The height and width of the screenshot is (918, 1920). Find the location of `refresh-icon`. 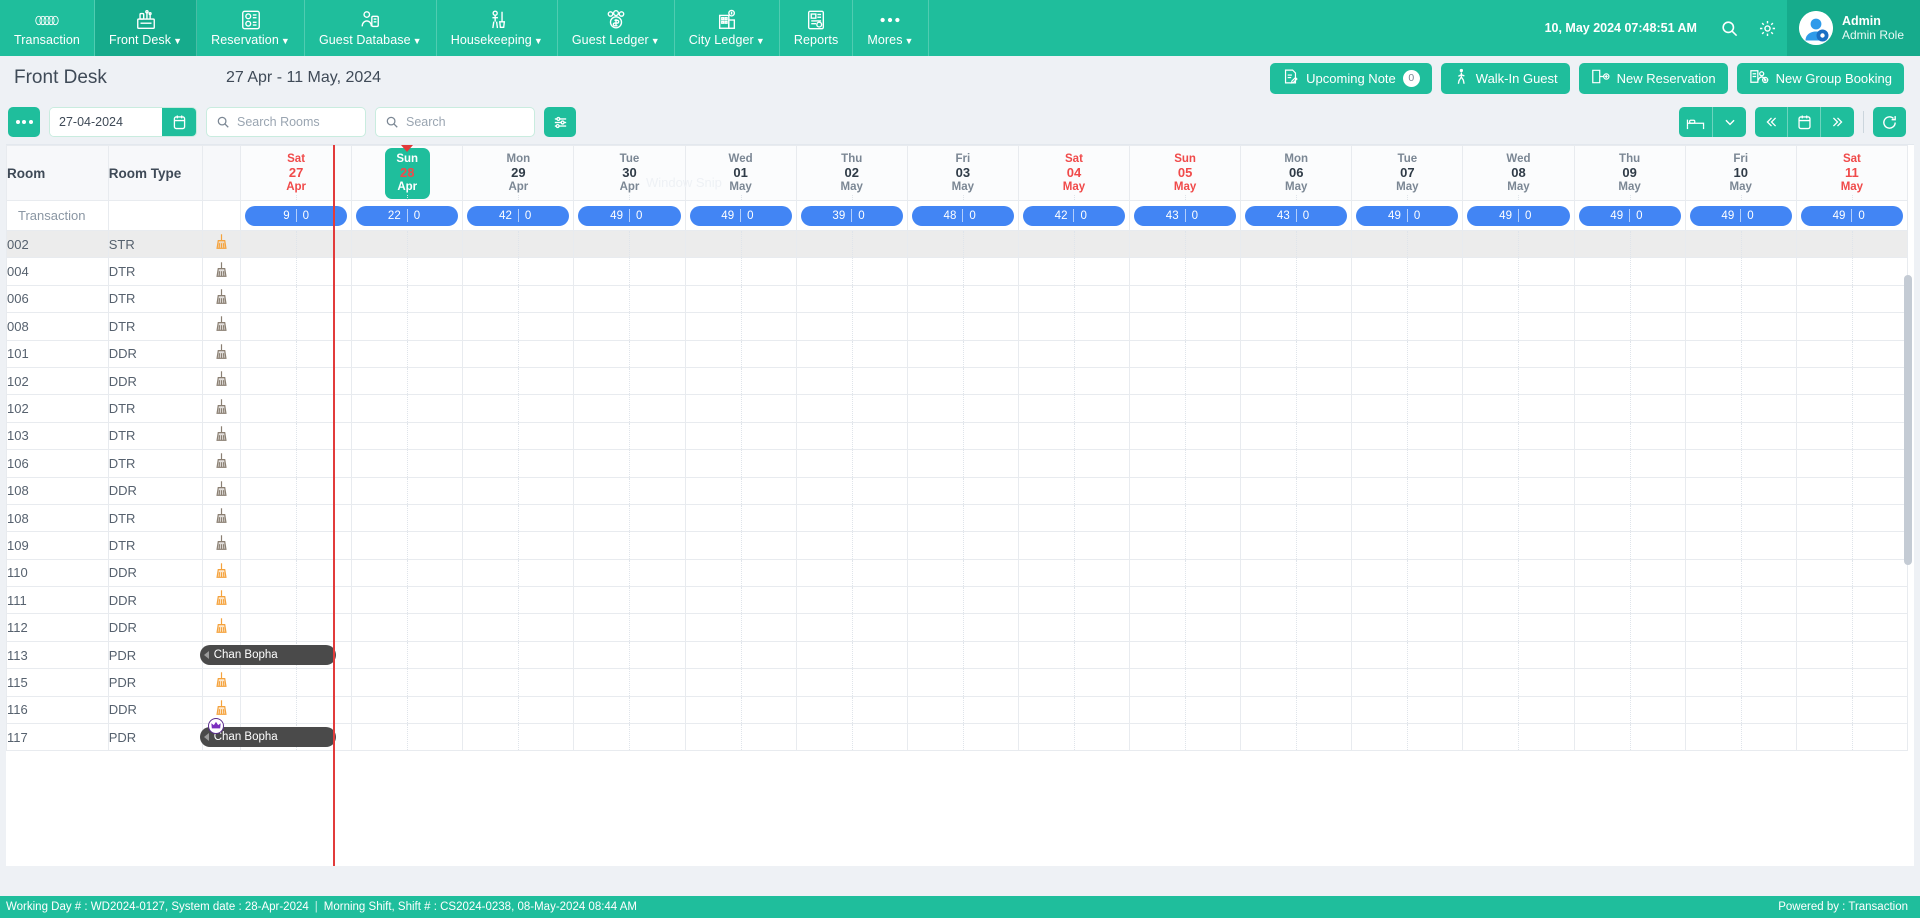

refresh-icon is located at coordinates (1889, 122).